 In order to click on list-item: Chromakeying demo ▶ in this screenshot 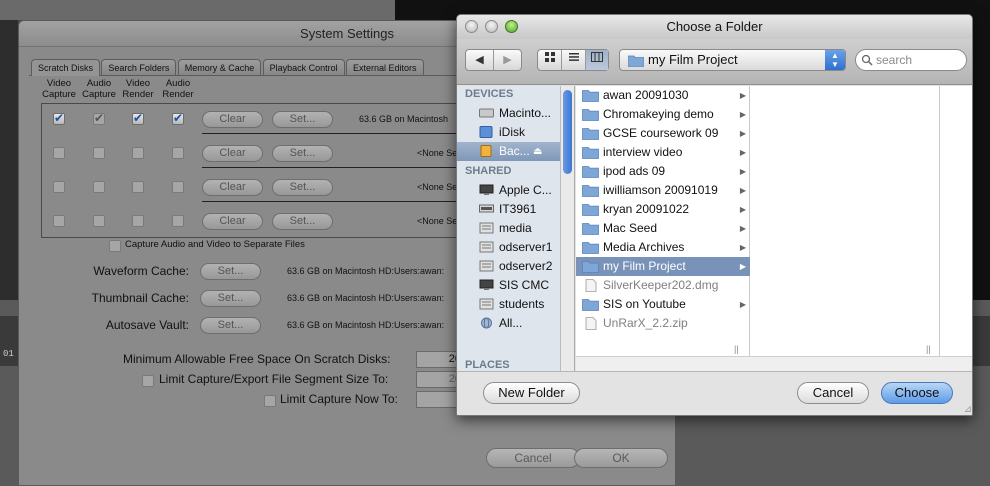, I will do `click(663, 114)`.